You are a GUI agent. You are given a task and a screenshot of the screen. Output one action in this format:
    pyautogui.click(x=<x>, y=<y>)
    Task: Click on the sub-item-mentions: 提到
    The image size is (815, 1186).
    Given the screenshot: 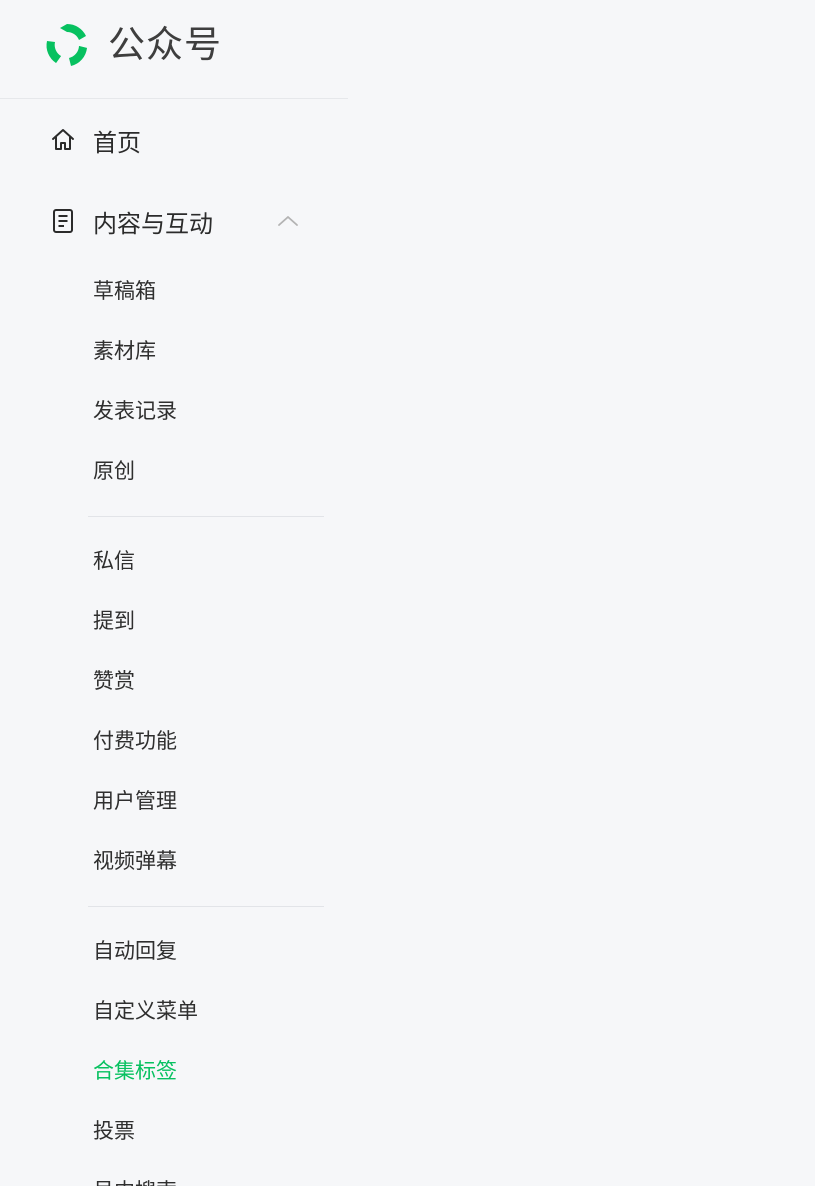 What is the action you would take?
    pyautogui.click(x=114, y=621)
    